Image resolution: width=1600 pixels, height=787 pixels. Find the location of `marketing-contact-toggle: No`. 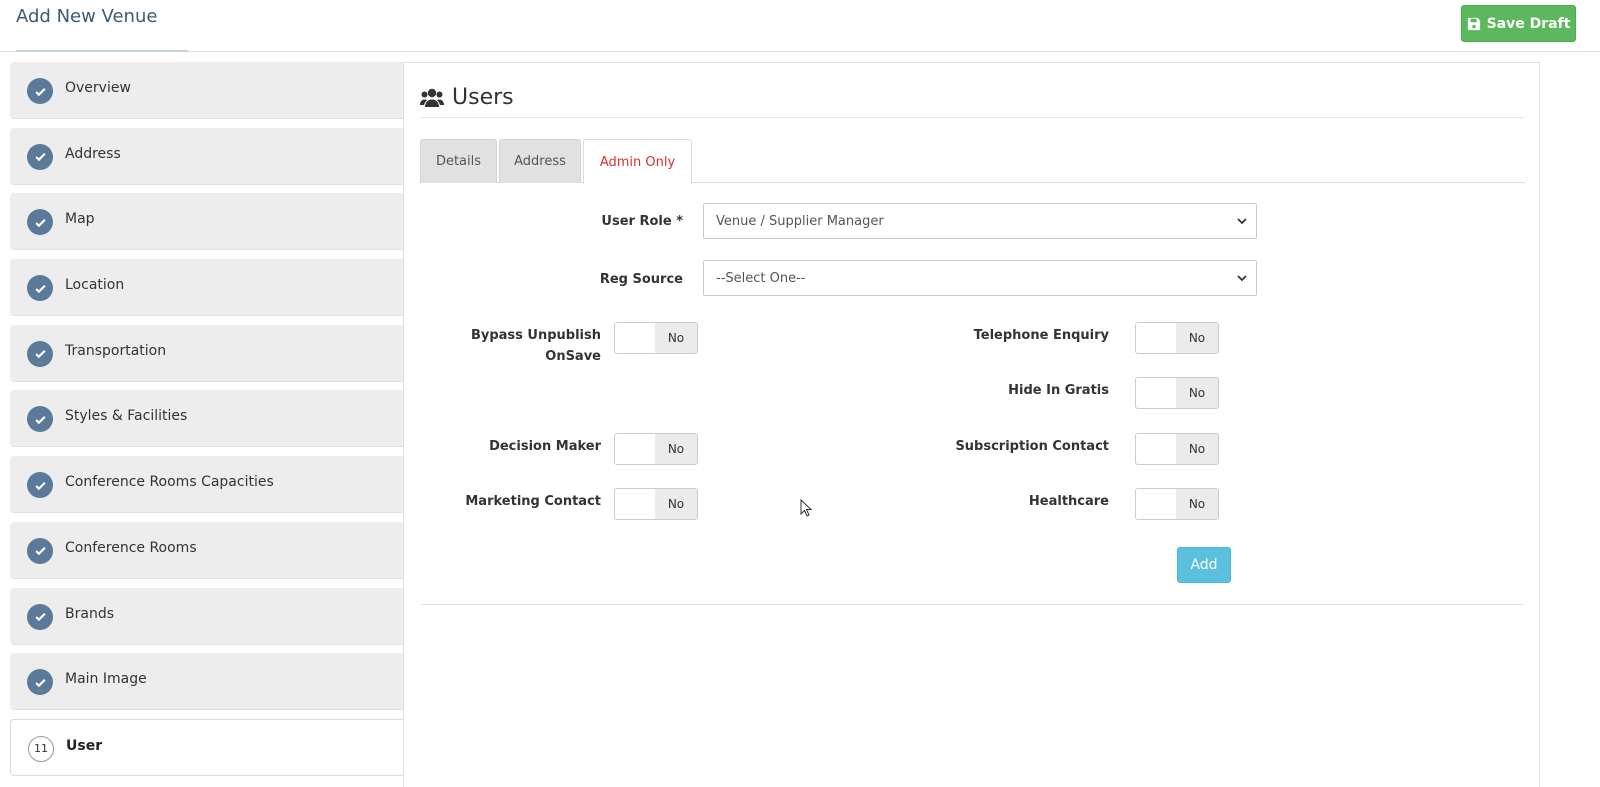

marketing-contact-toggle: No is located at coordinates (656, 504).